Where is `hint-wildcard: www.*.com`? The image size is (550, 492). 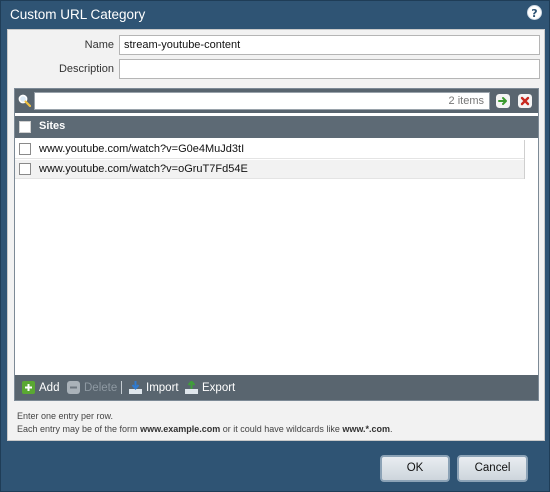
hint-wildcard: www.*.com is located at coordinates (366, 429).